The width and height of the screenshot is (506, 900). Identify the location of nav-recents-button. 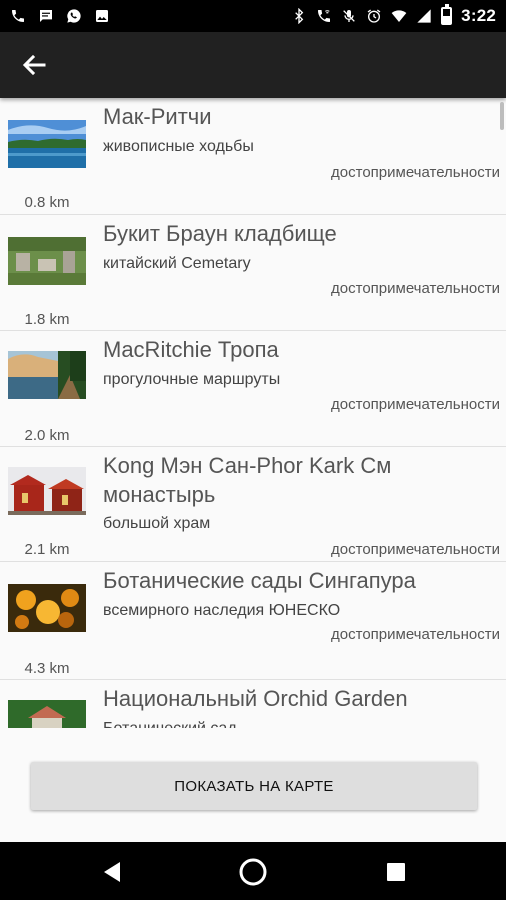
(396, 872).